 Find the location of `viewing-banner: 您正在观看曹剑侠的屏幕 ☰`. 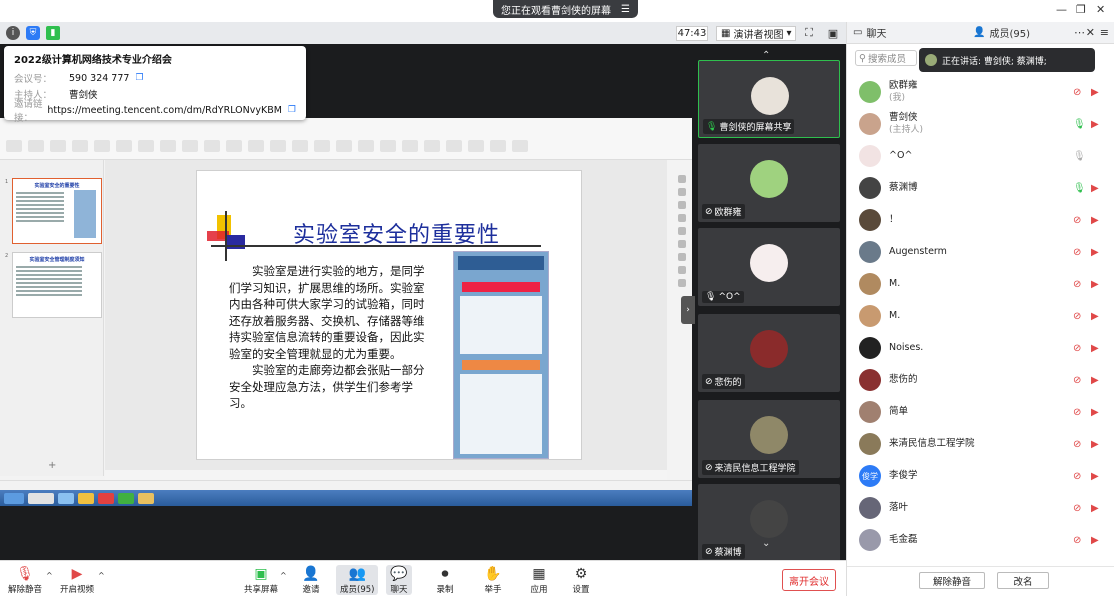

viewing-banner: 您正在观看曹剑侠的屏幕 ☰ is located at coordinates (565, 9).